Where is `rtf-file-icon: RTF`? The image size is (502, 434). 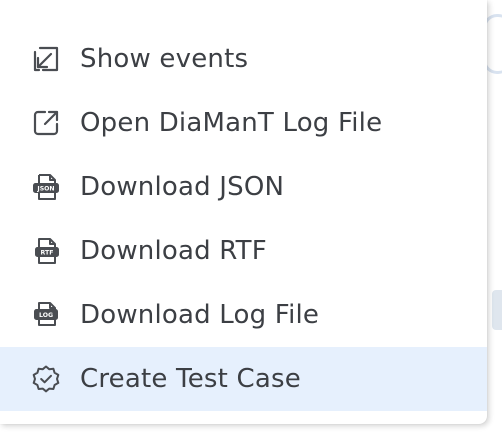 rtf-file-icon: RTF is located at coordinates (46, 251).